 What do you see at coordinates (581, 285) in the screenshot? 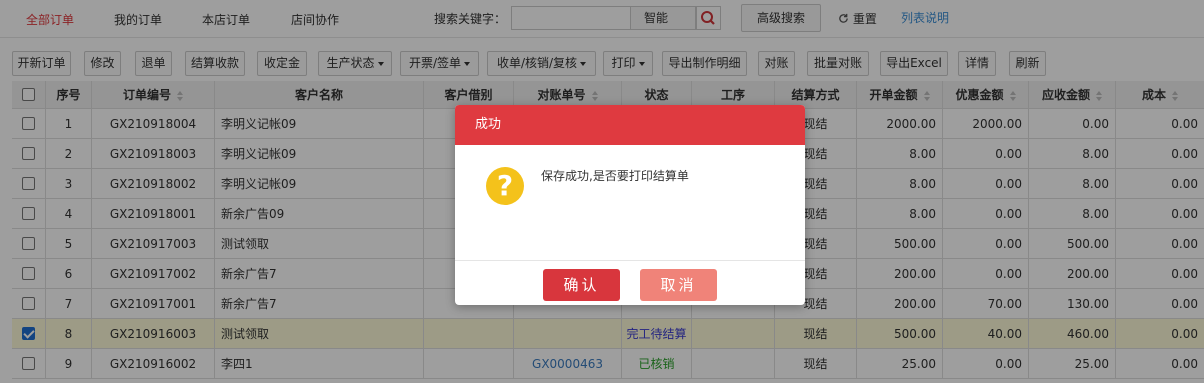
I see `confirm-button: 确认` at bounding box center [581, 285].